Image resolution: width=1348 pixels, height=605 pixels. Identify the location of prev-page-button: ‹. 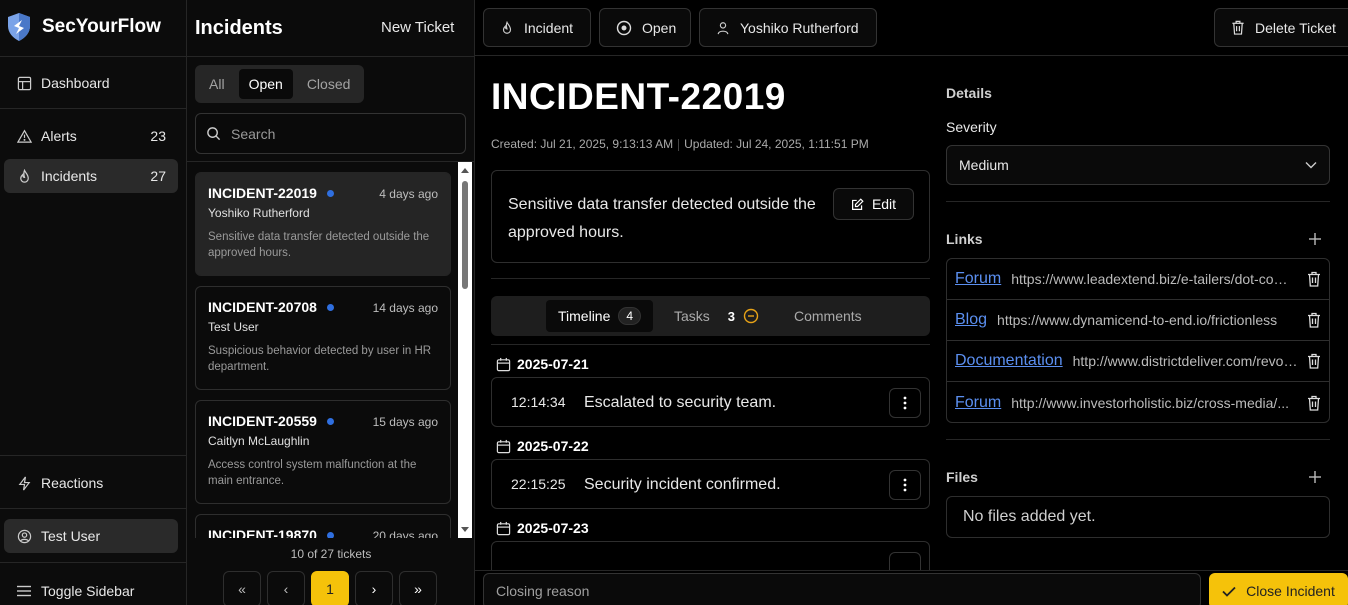
(286, 588).